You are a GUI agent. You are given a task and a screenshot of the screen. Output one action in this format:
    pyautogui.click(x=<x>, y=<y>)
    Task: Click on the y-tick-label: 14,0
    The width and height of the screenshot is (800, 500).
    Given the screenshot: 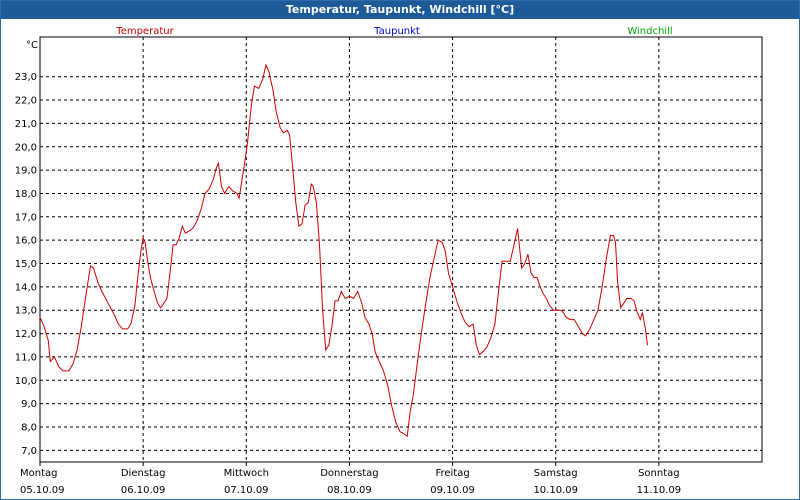 What is the action you would take?
    pyautogui.click(x=26, y=287)
    